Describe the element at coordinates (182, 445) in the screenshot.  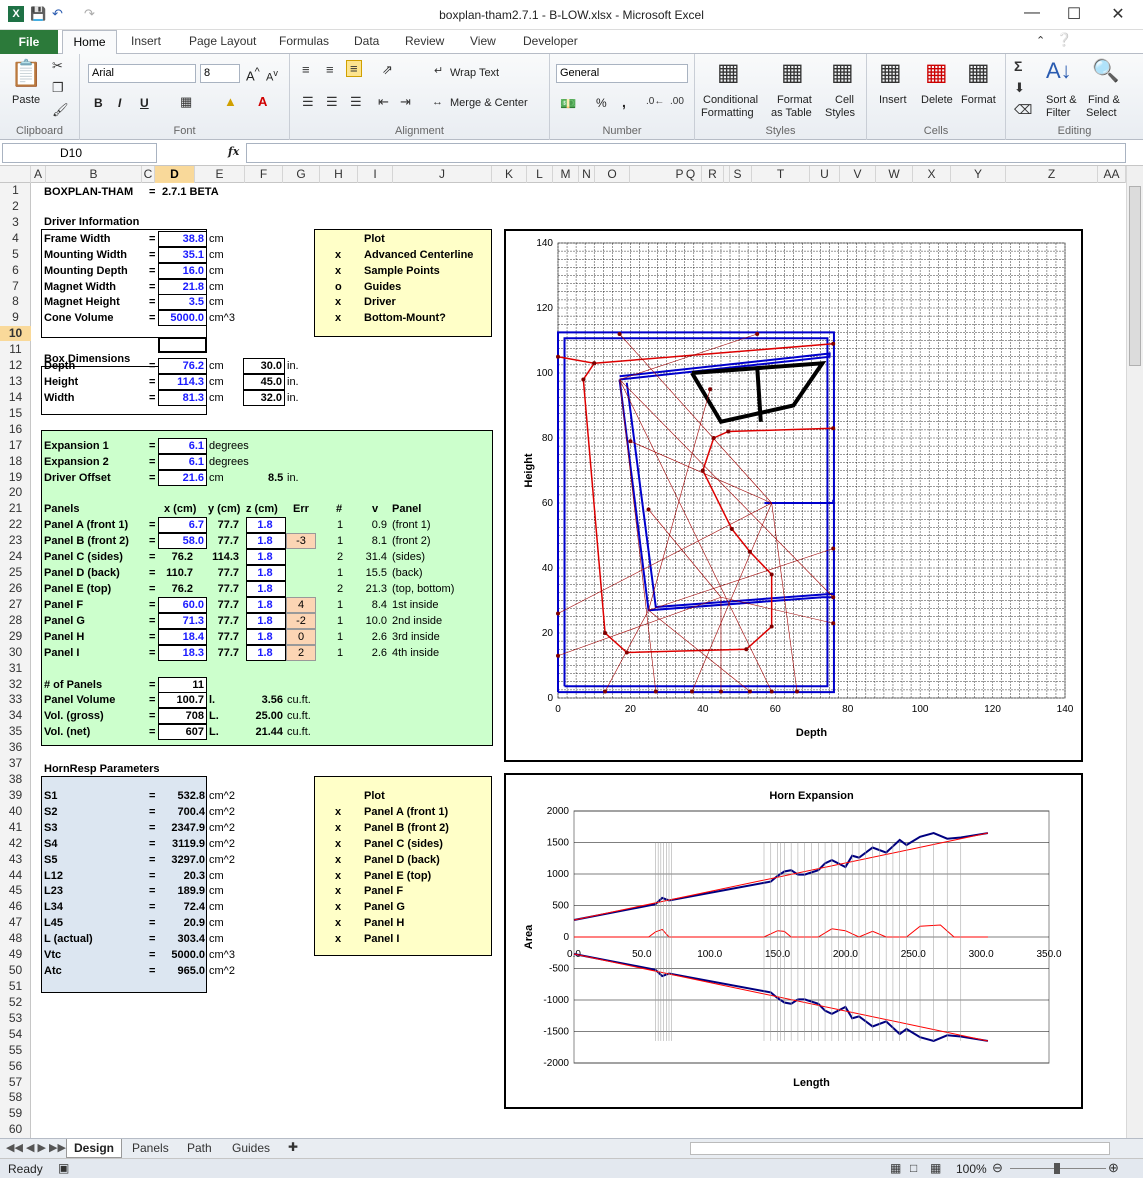
I see `expansion-value-input: 6.1` at that location.